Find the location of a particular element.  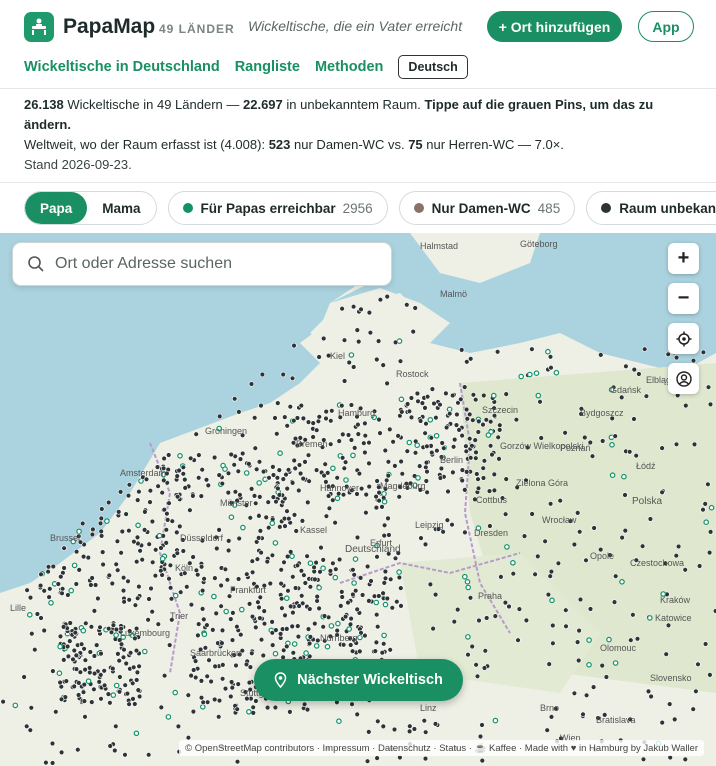

nav-methods: Methoden is located at coordinates (349, 67).